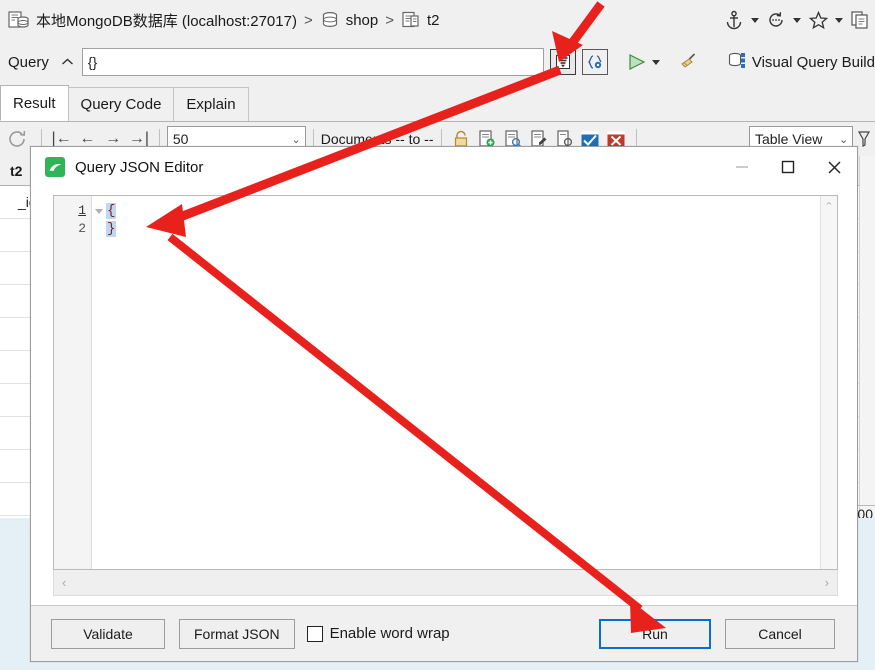  I want to click on enable-word-wrap-label: Enable word wrap, so click(389, 633).